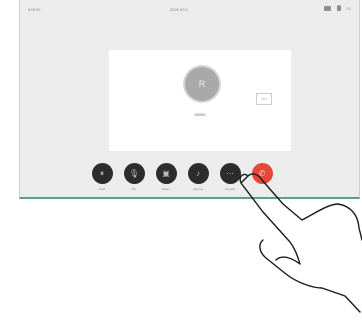 This screenshot has width=362, height=320. I want to click on pointing-hand-illustration, so click(300, 243).